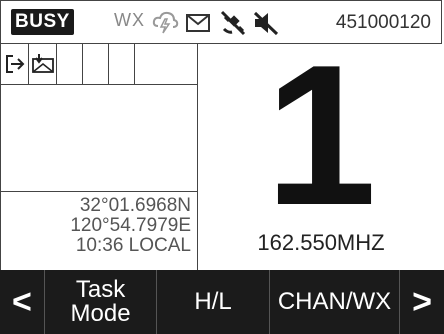 Image resolution: width=444 pixels, height=334 pixels. What do you see at coordinates (233, 25) in the screenshot?
I see `gps-off-icon` at bounding box center [233, 25].